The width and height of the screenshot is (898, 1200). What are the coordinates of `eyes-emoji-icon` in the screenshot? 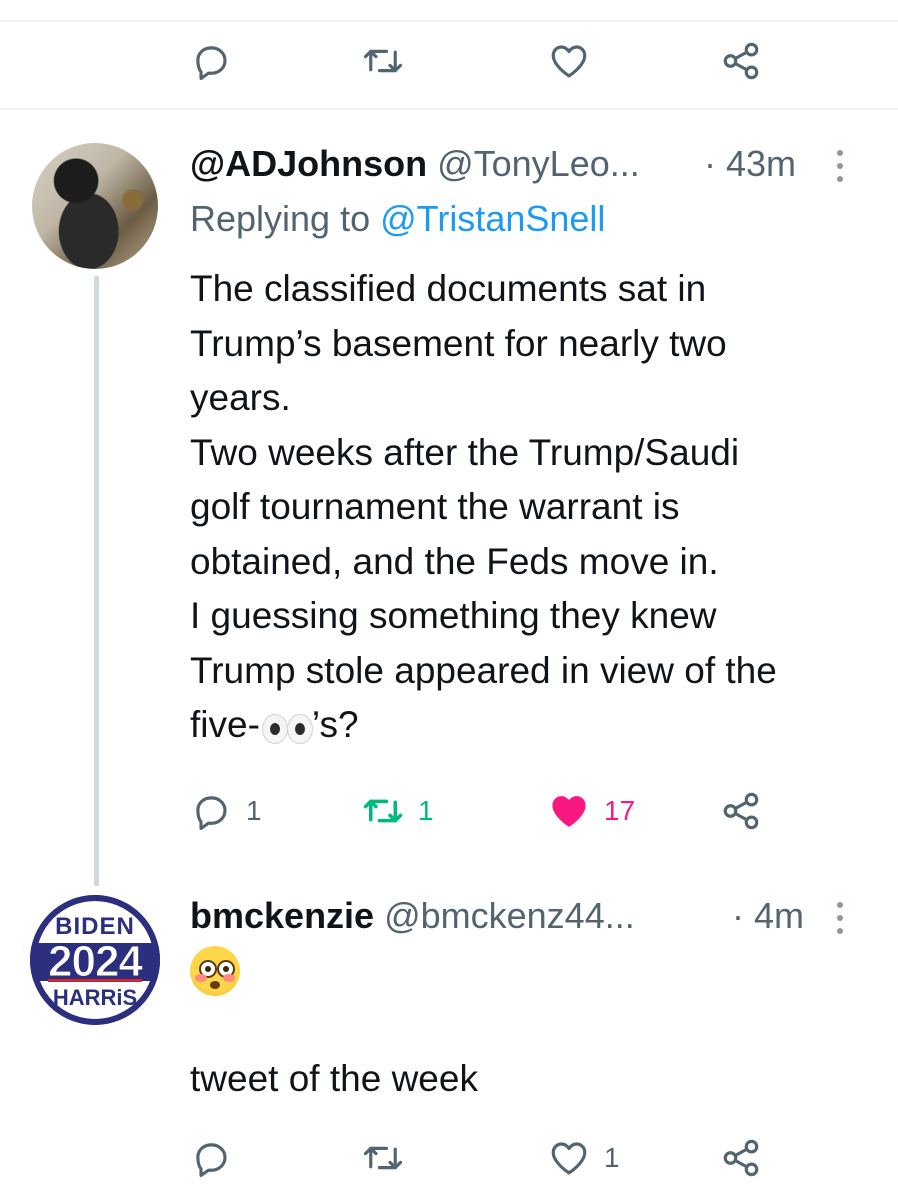 It's located at (286, 728).